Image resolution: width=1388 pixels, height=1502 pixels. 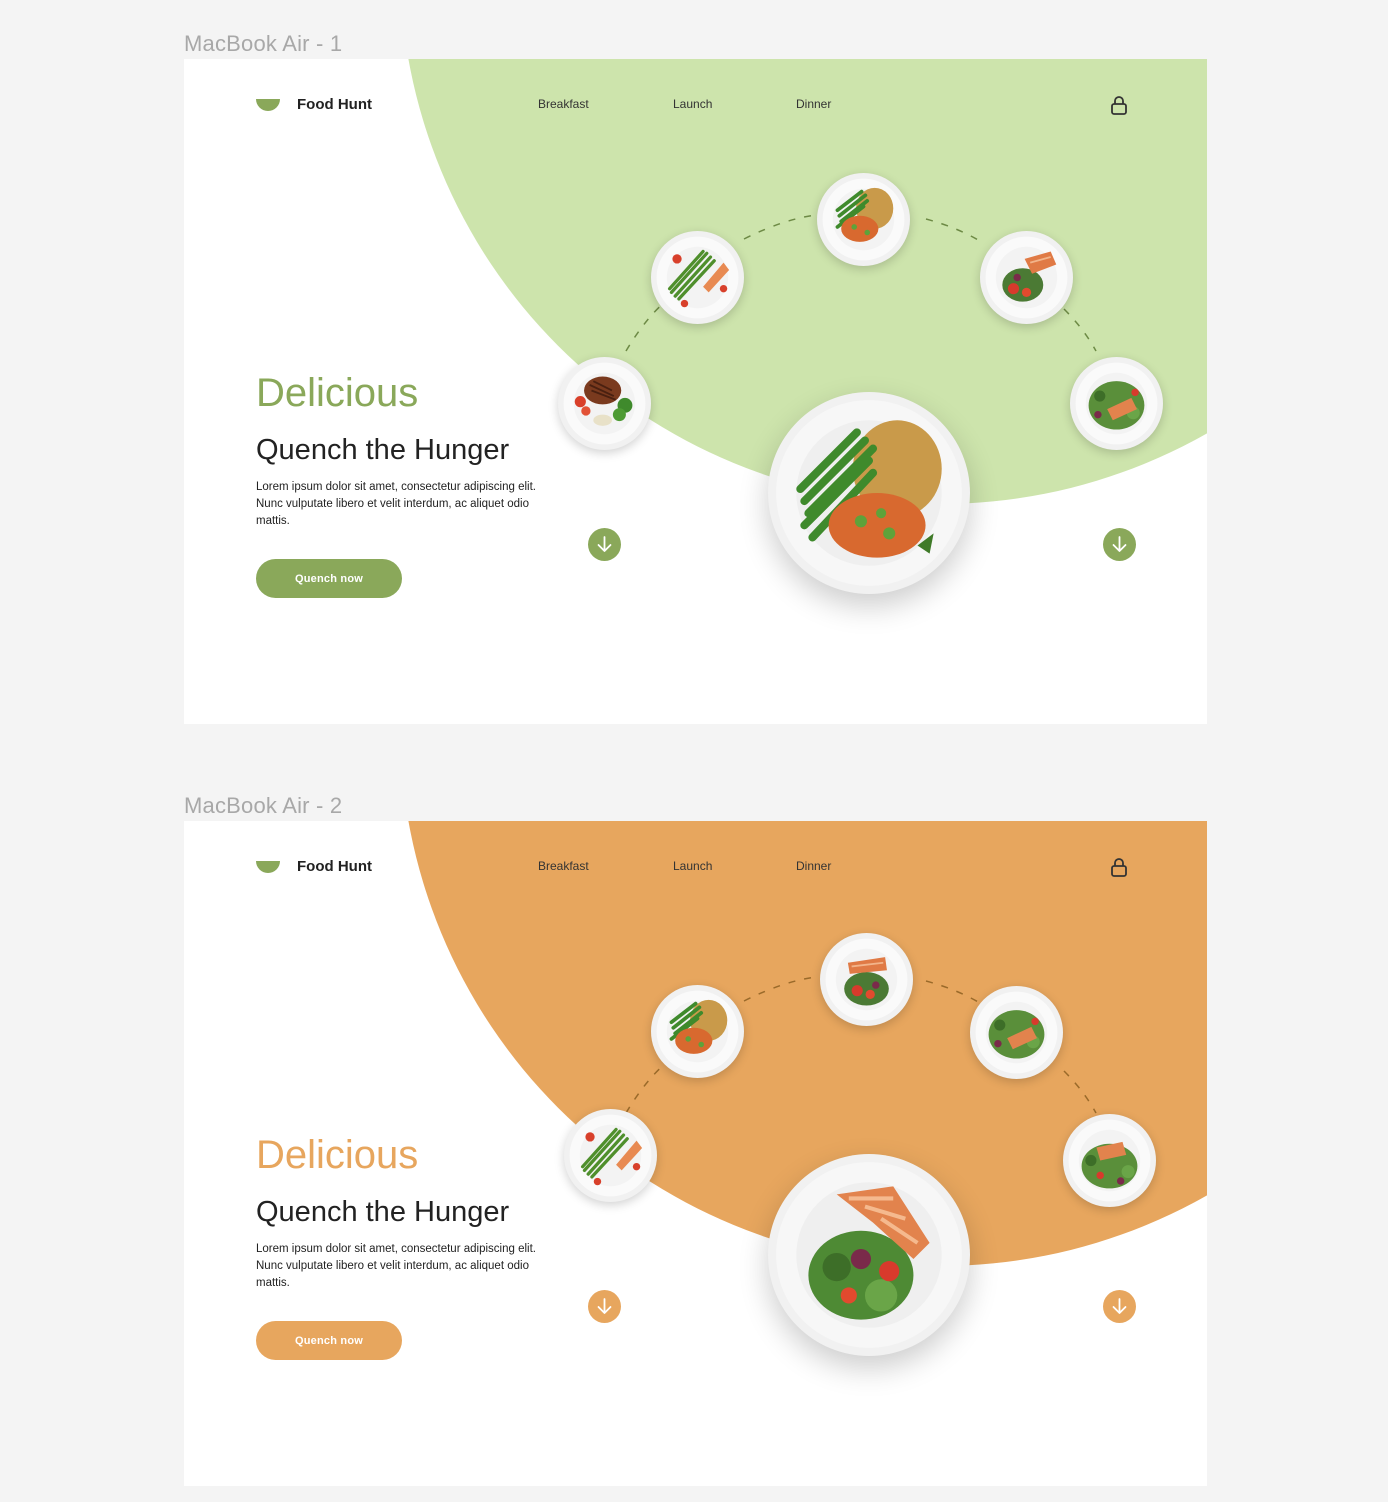 I want to click on dish-steak, so click(x=604, y=403).